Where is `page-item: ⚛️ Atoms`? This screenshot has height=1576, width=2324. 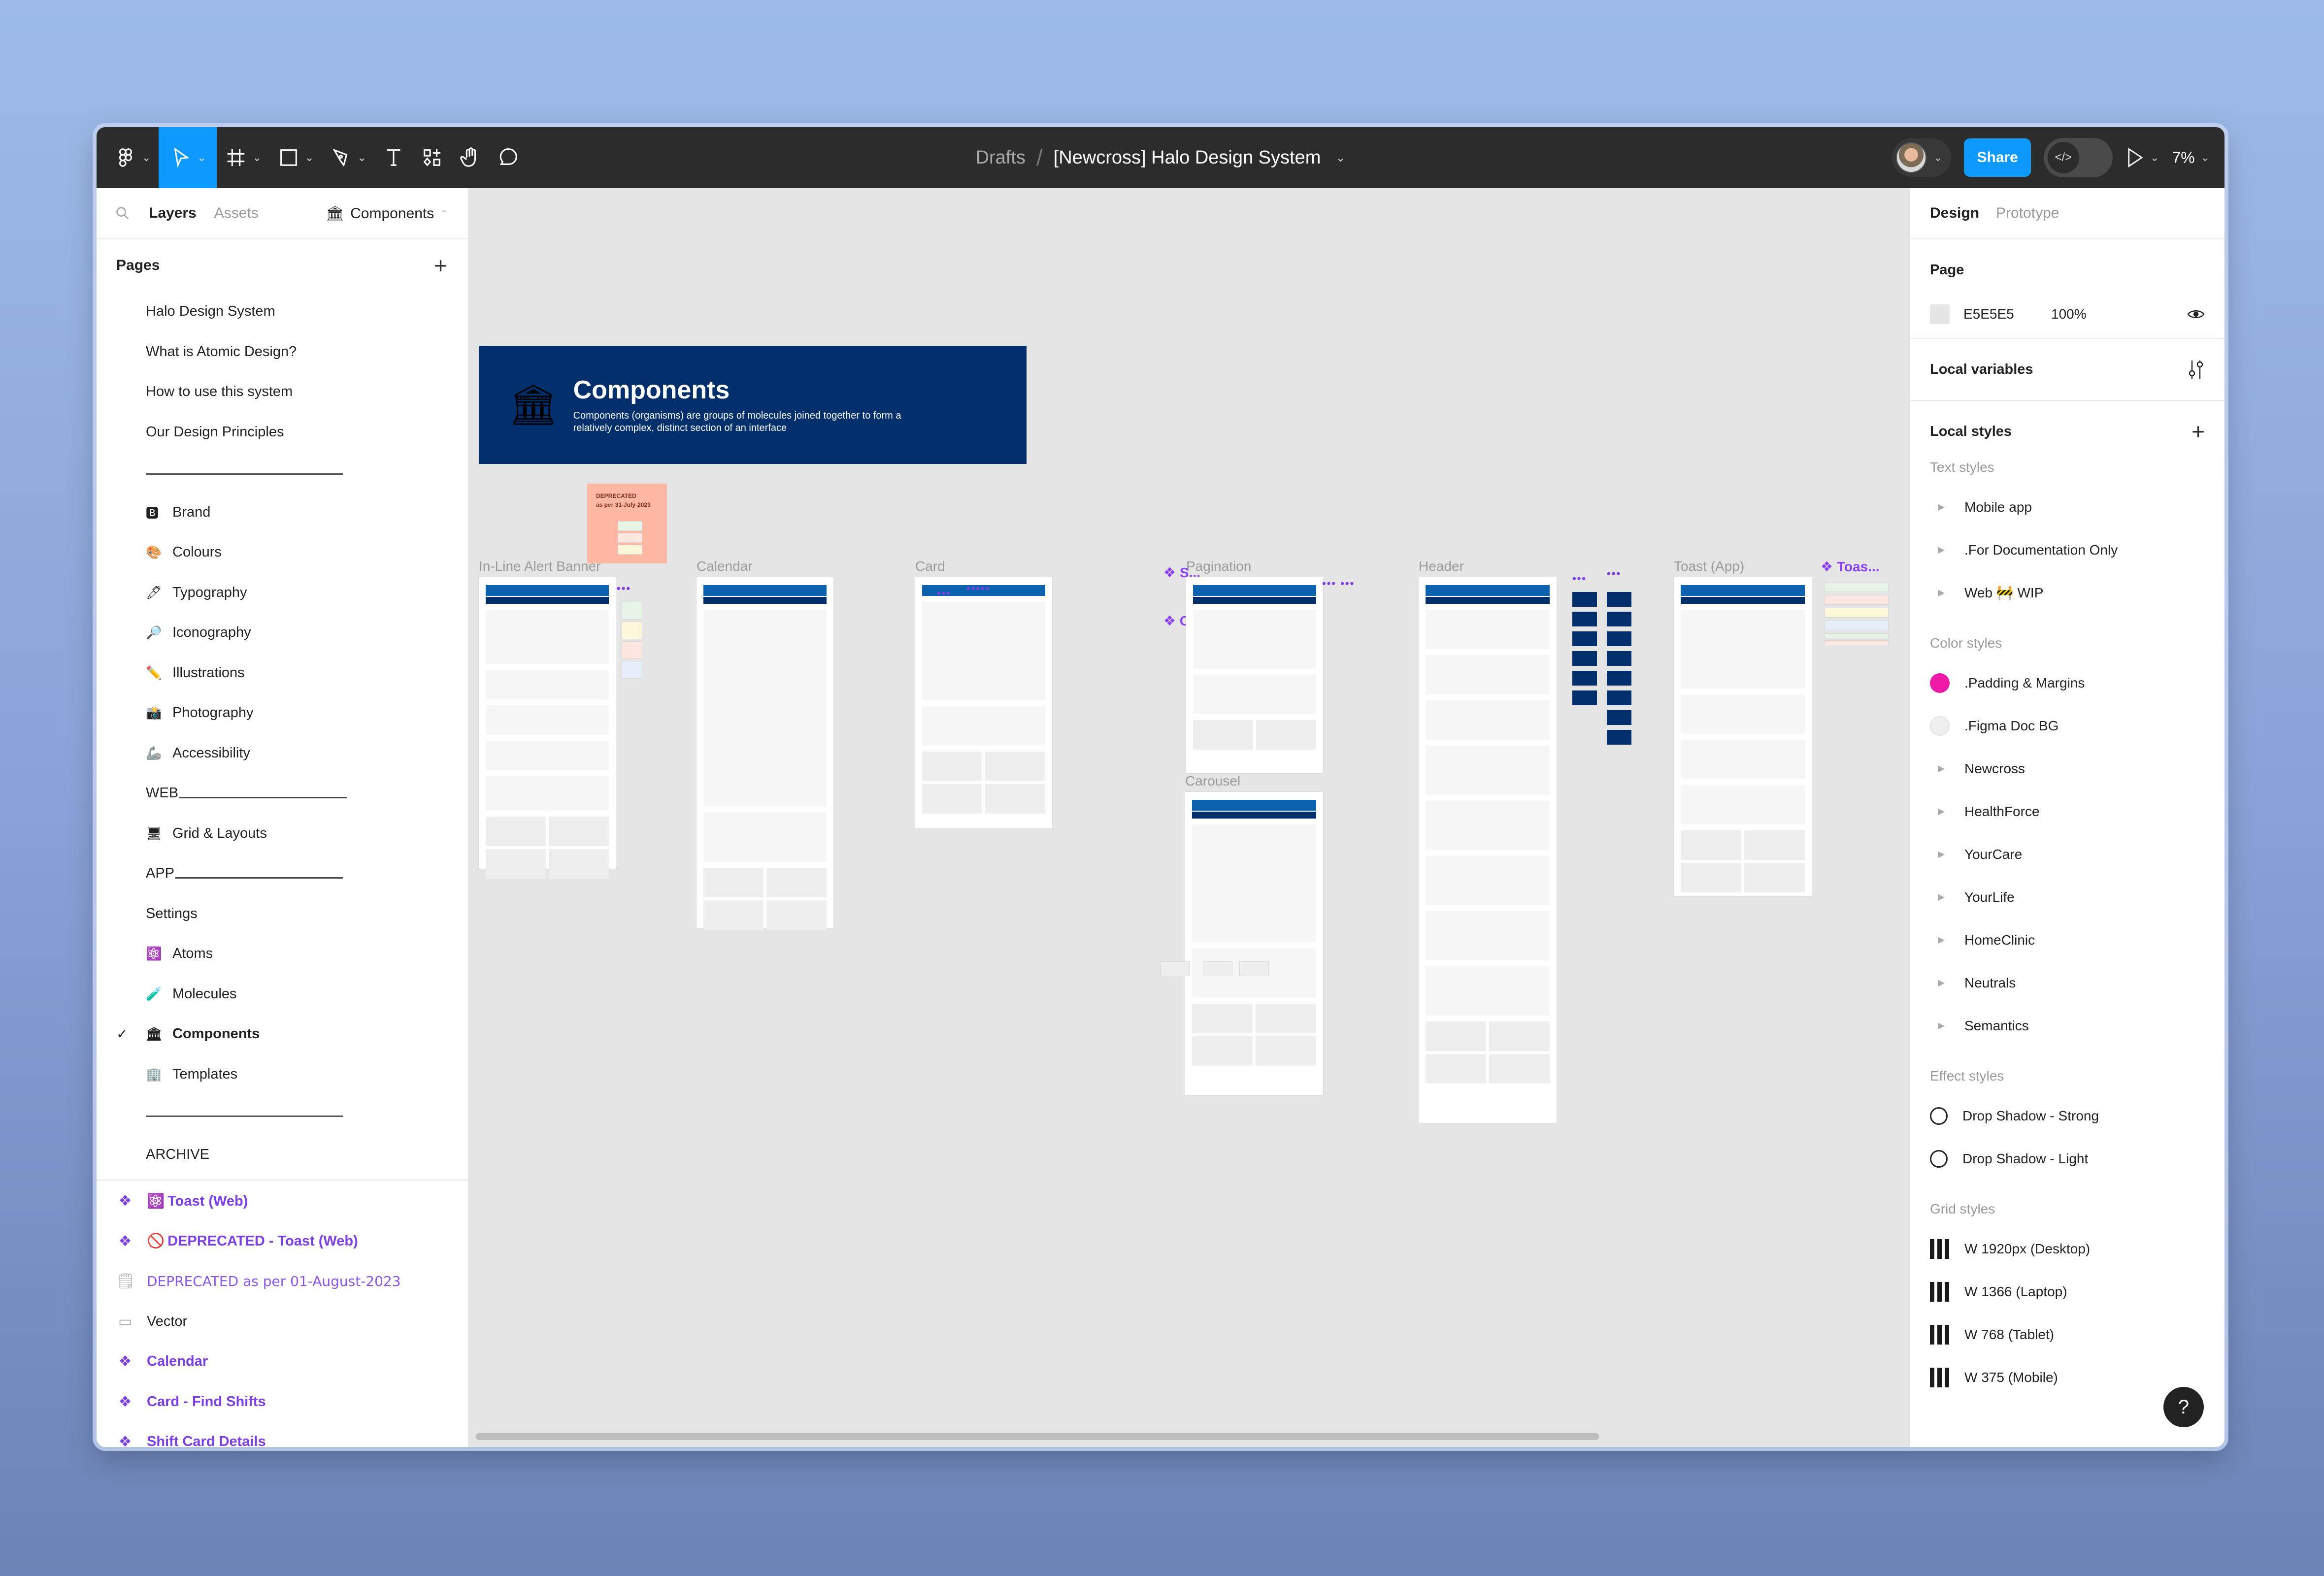
page-item: ⚛️ Atoms is located at coordinates (282, 954).